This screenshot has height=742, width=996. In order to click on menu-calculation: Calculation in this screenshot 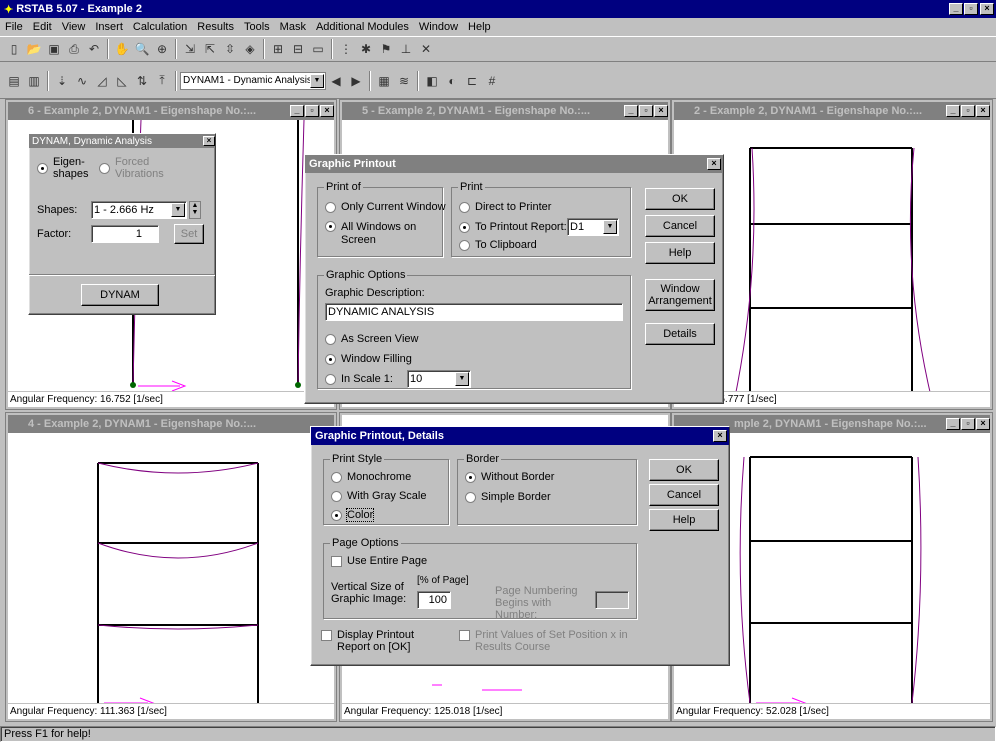, I will do `click(160, 27)`.